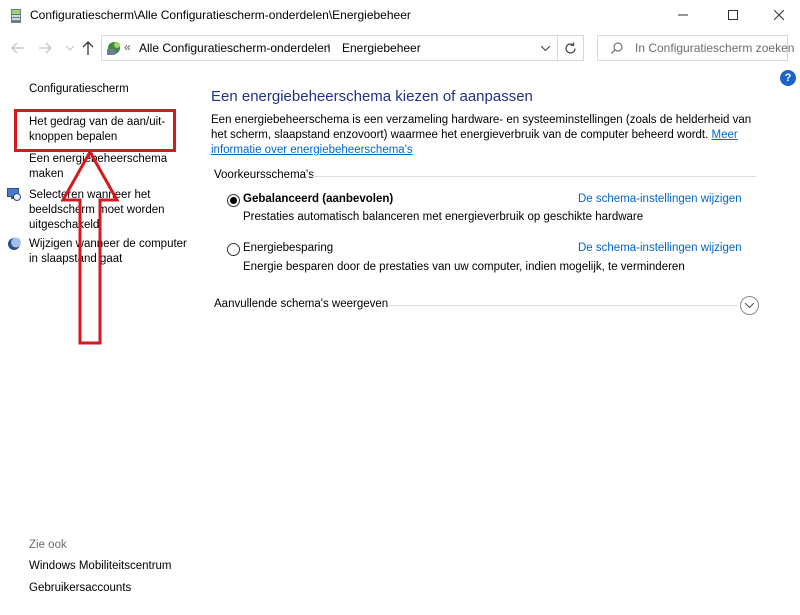 The width and height of the screenshot is (800, 615). I want to click on up-button, so click(88, 48).